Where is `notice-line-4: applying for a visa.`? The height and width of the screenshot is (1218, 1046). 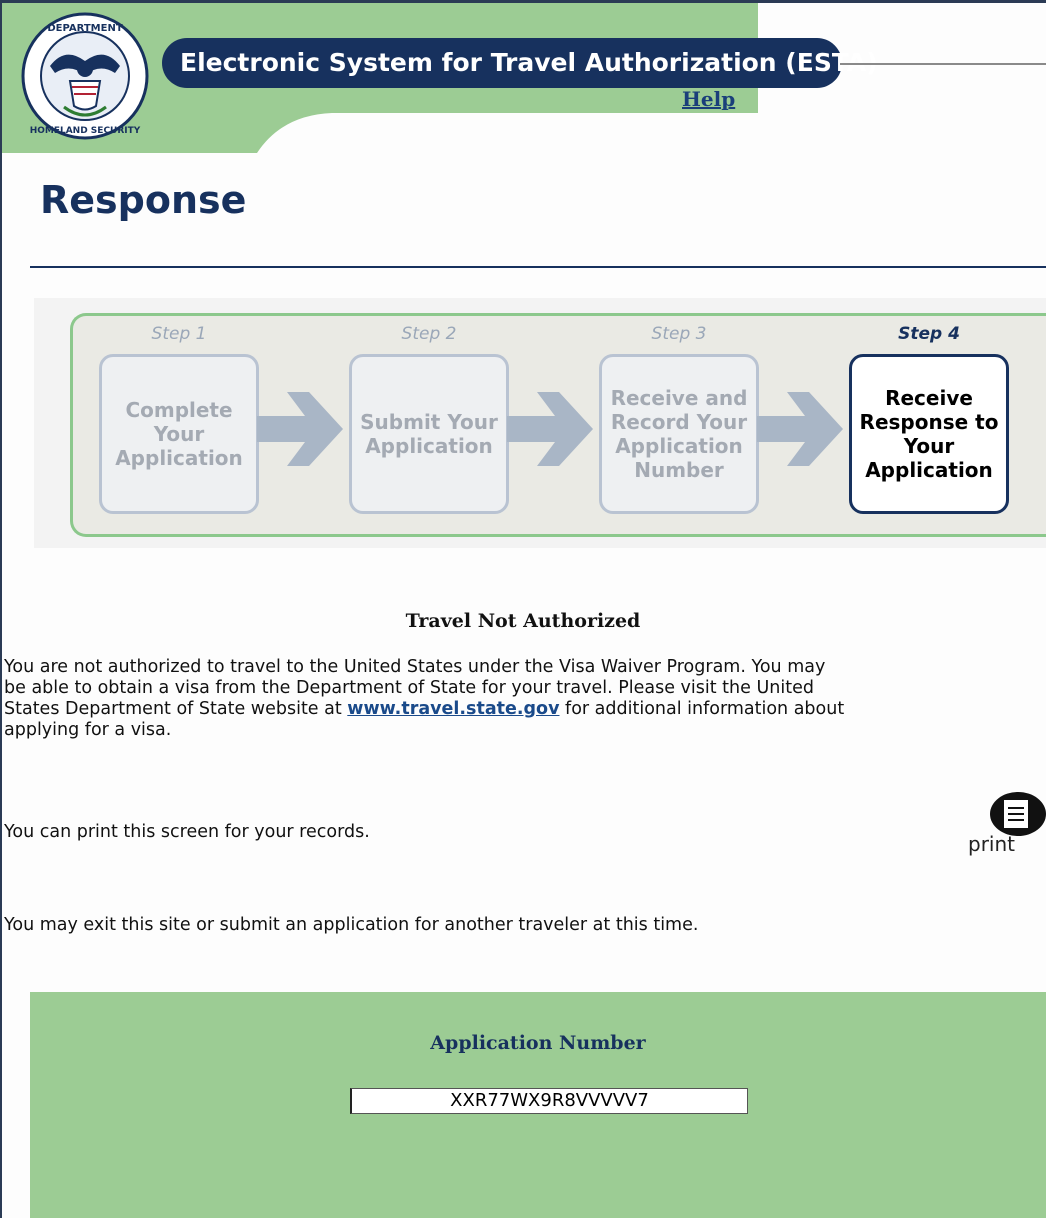
notice-line-4: applying for a visa. is located at coordinates (88, 730).